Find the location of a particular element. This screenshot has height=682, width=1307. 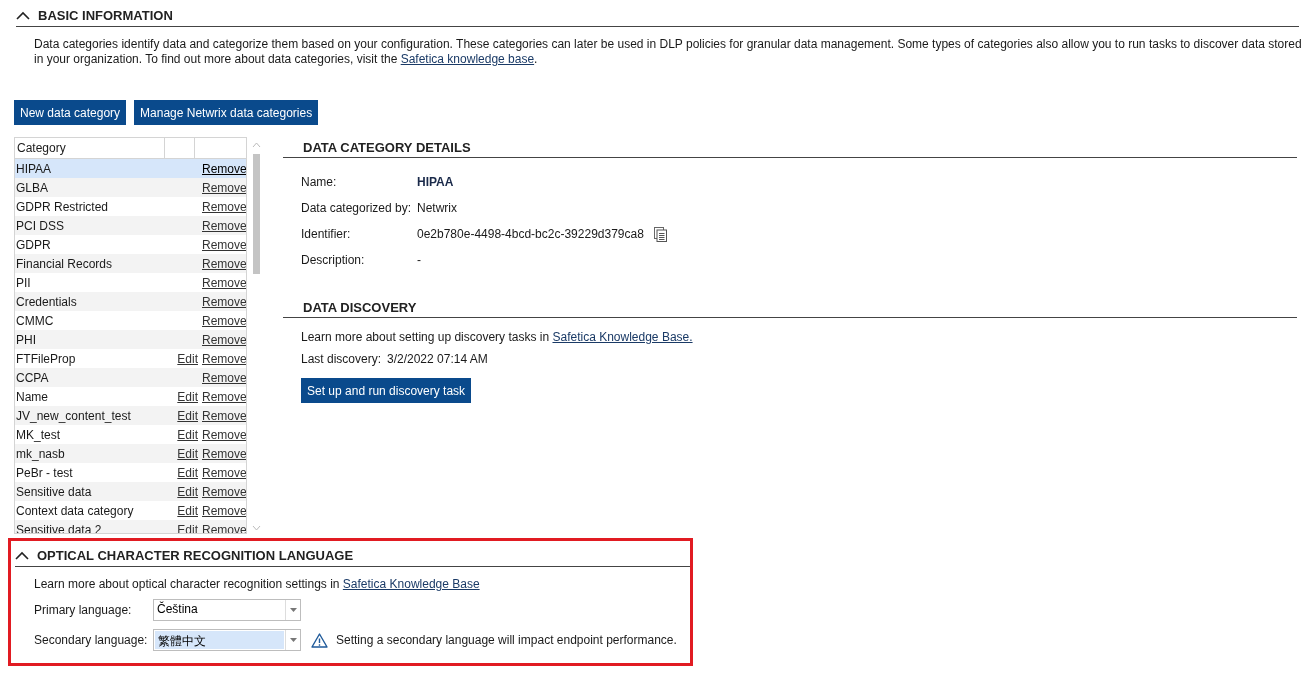

column-header: Category is located at coordinates (90, 148).